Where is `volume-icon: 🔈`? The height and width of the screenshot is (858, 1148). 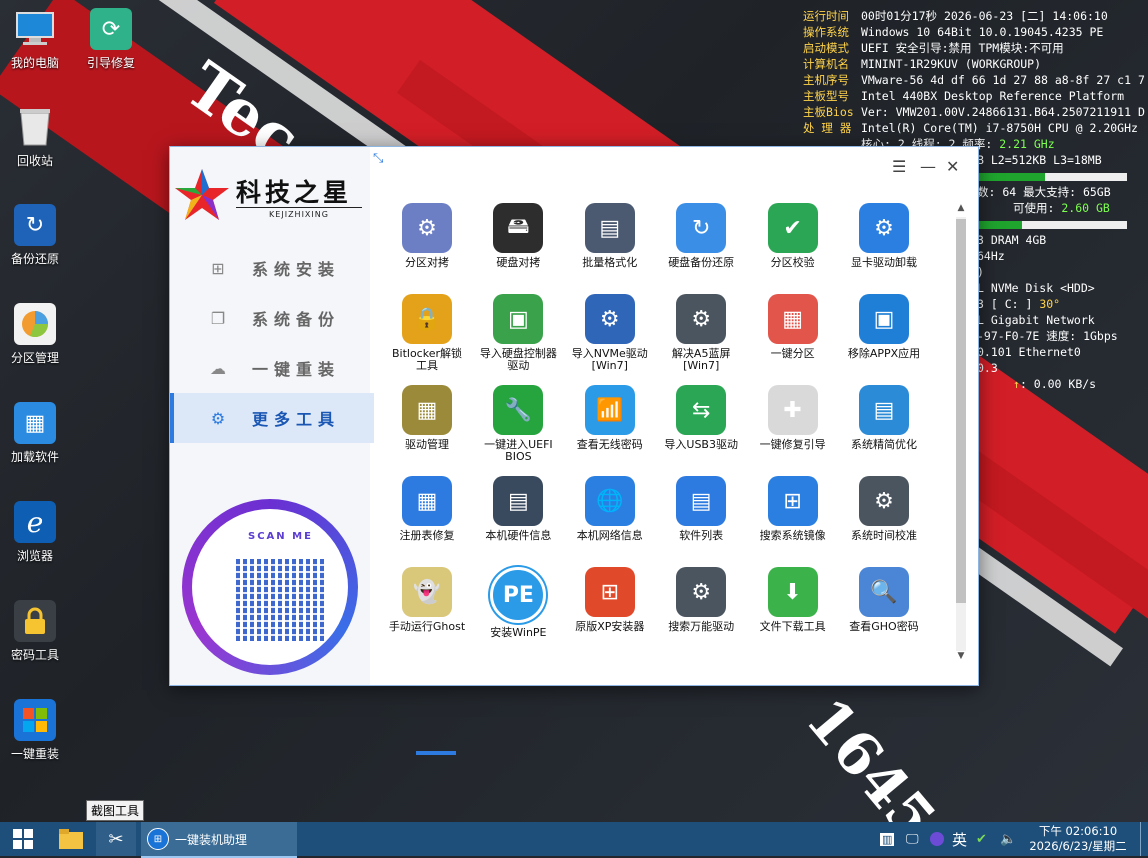
volume-icon: 🔈 is located at coordinates (1008, 839).